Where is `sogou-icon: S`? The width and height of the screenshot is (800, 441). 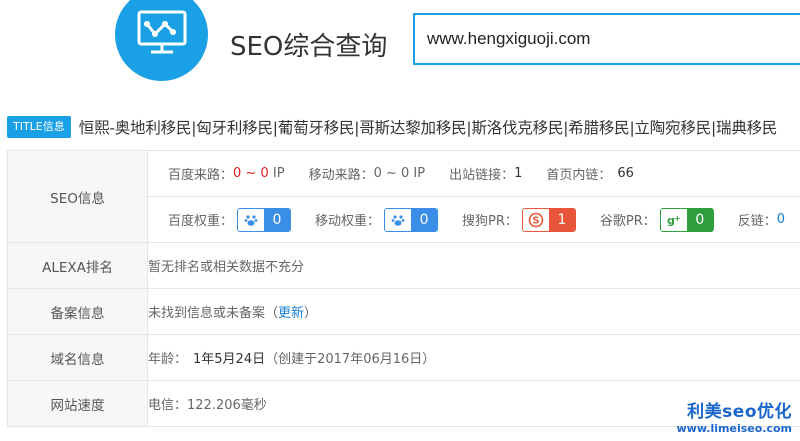
sogou-icon: S is located at coordinates (535, 219).